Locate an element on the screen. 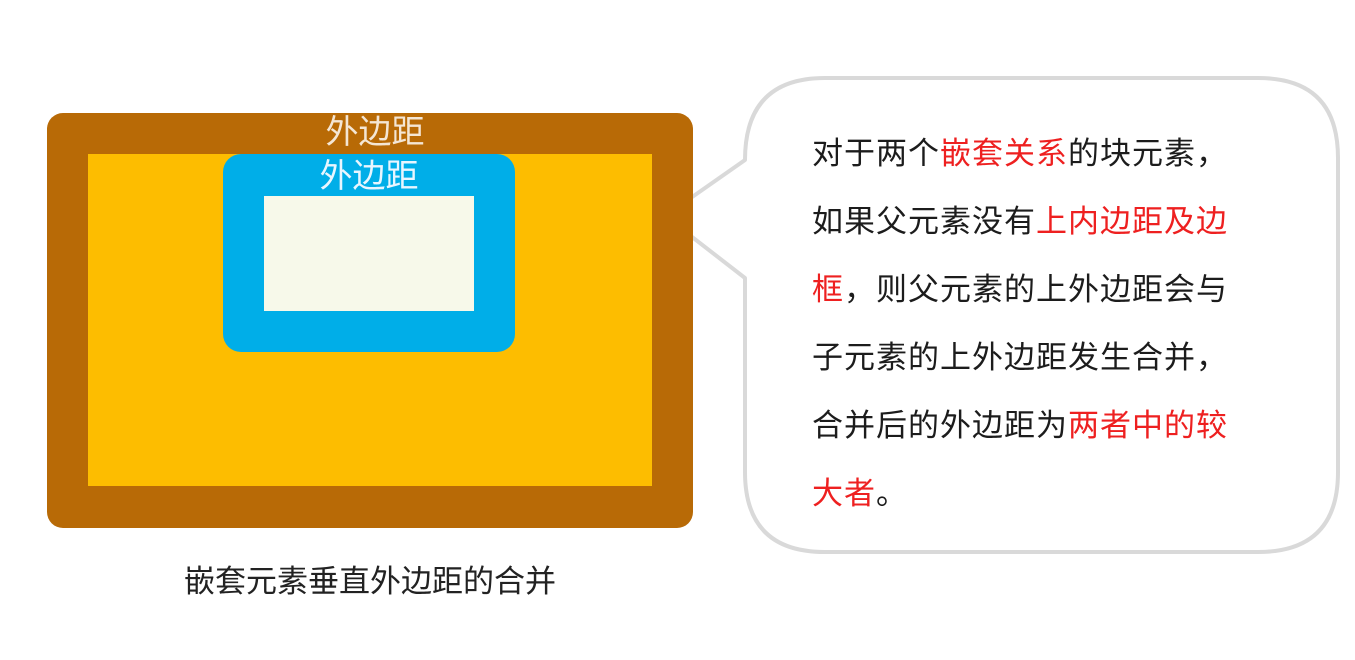 The width and height of the screenshot is (1355, 660). text-segment: 对于两个 is located at coordinates (876, 154).